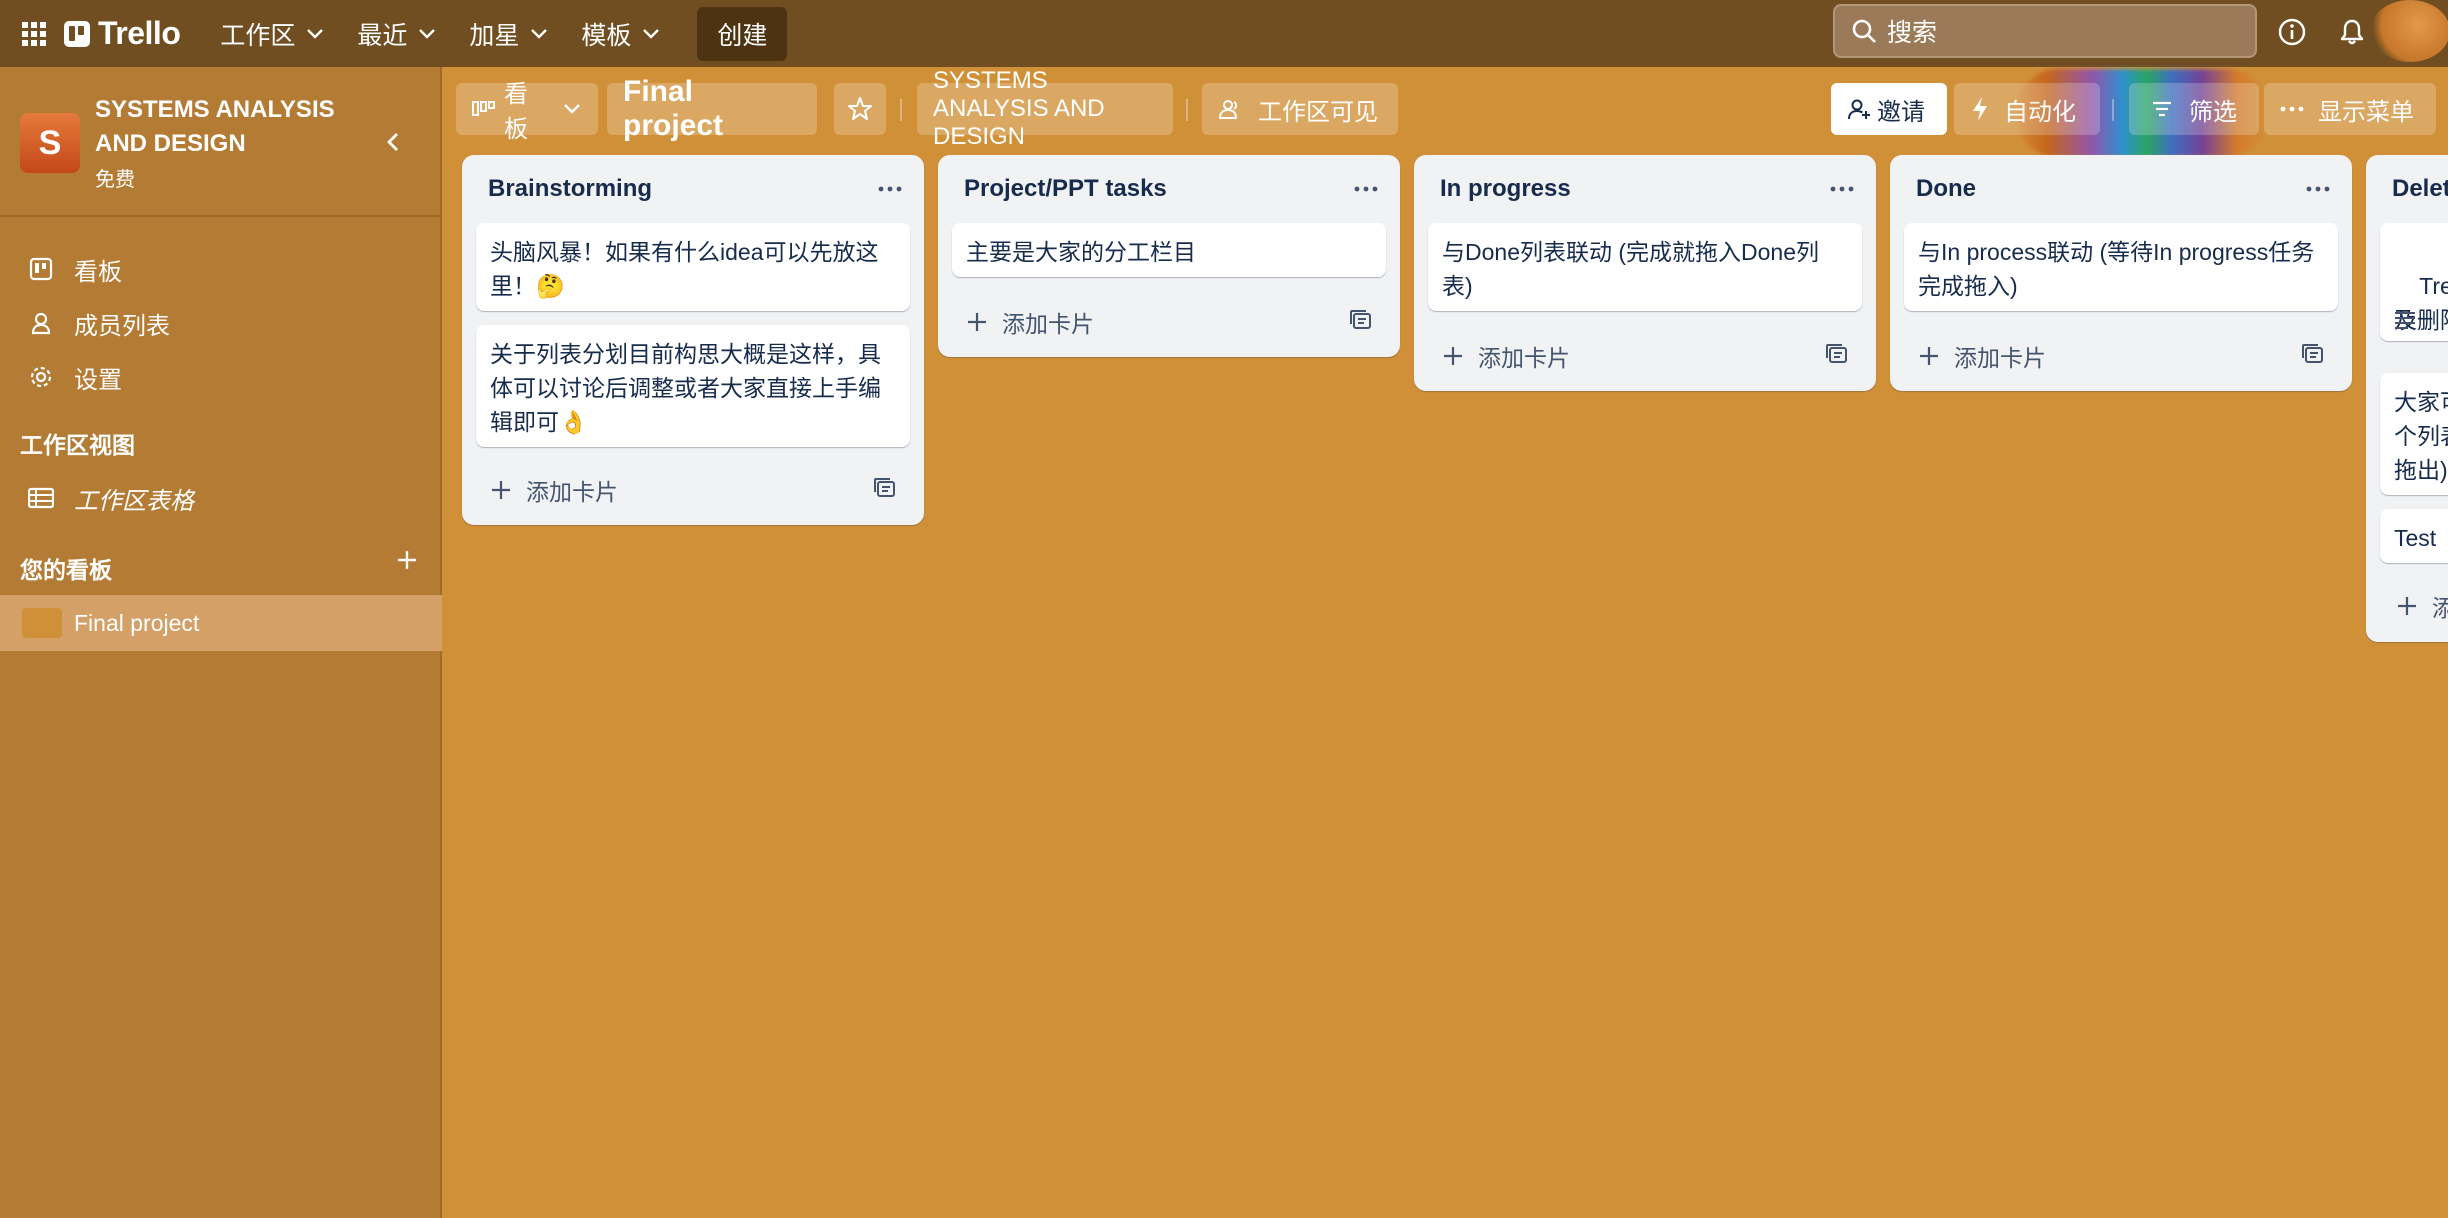 The image size is (2448, 1218). What do you see at coordinates (2422, 606) in the screenshot?
I see `add-card-button: 添` at bounding box center [2422, 606].